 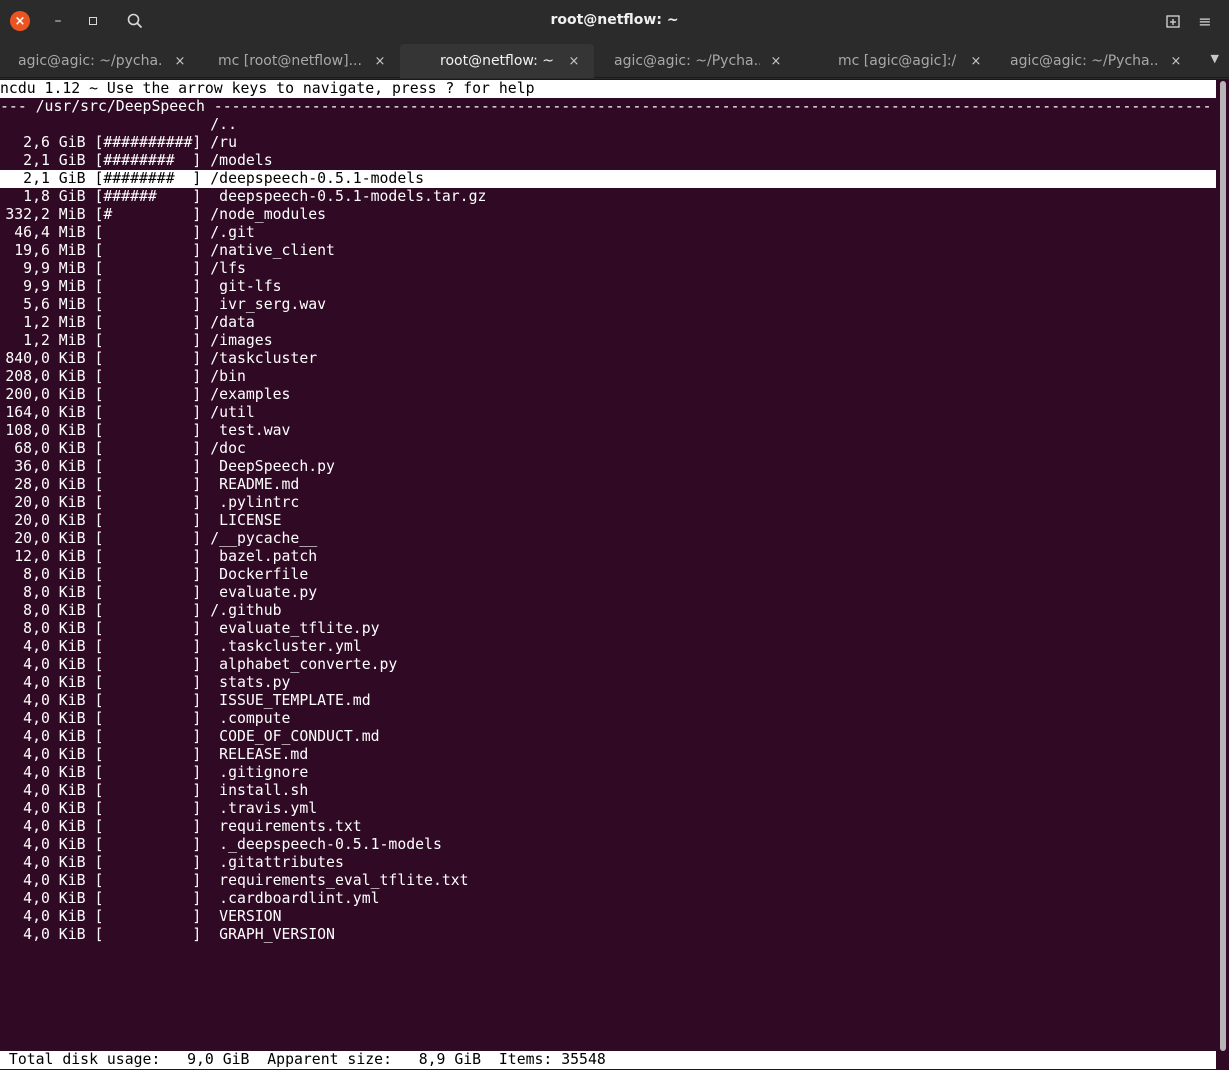 What do you see at coordinates (497, 61) in the screenshot?
I see `tab-3-active: root@netflow: ~ ×` at bounding box center [497, 61].